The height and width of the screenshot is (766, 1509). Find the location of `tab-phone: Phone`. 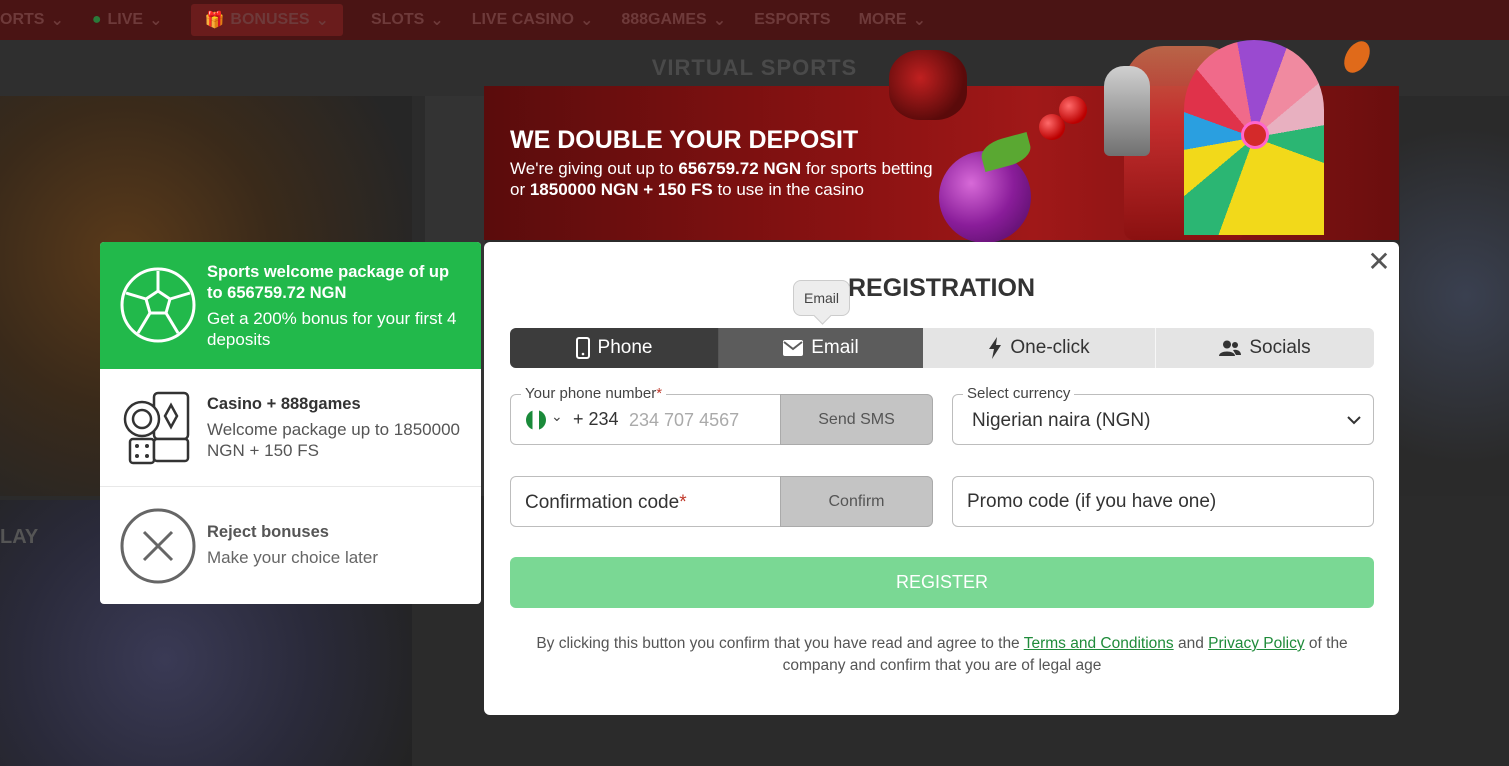

tab-phone: Phone is located at coordinates (614, 348).